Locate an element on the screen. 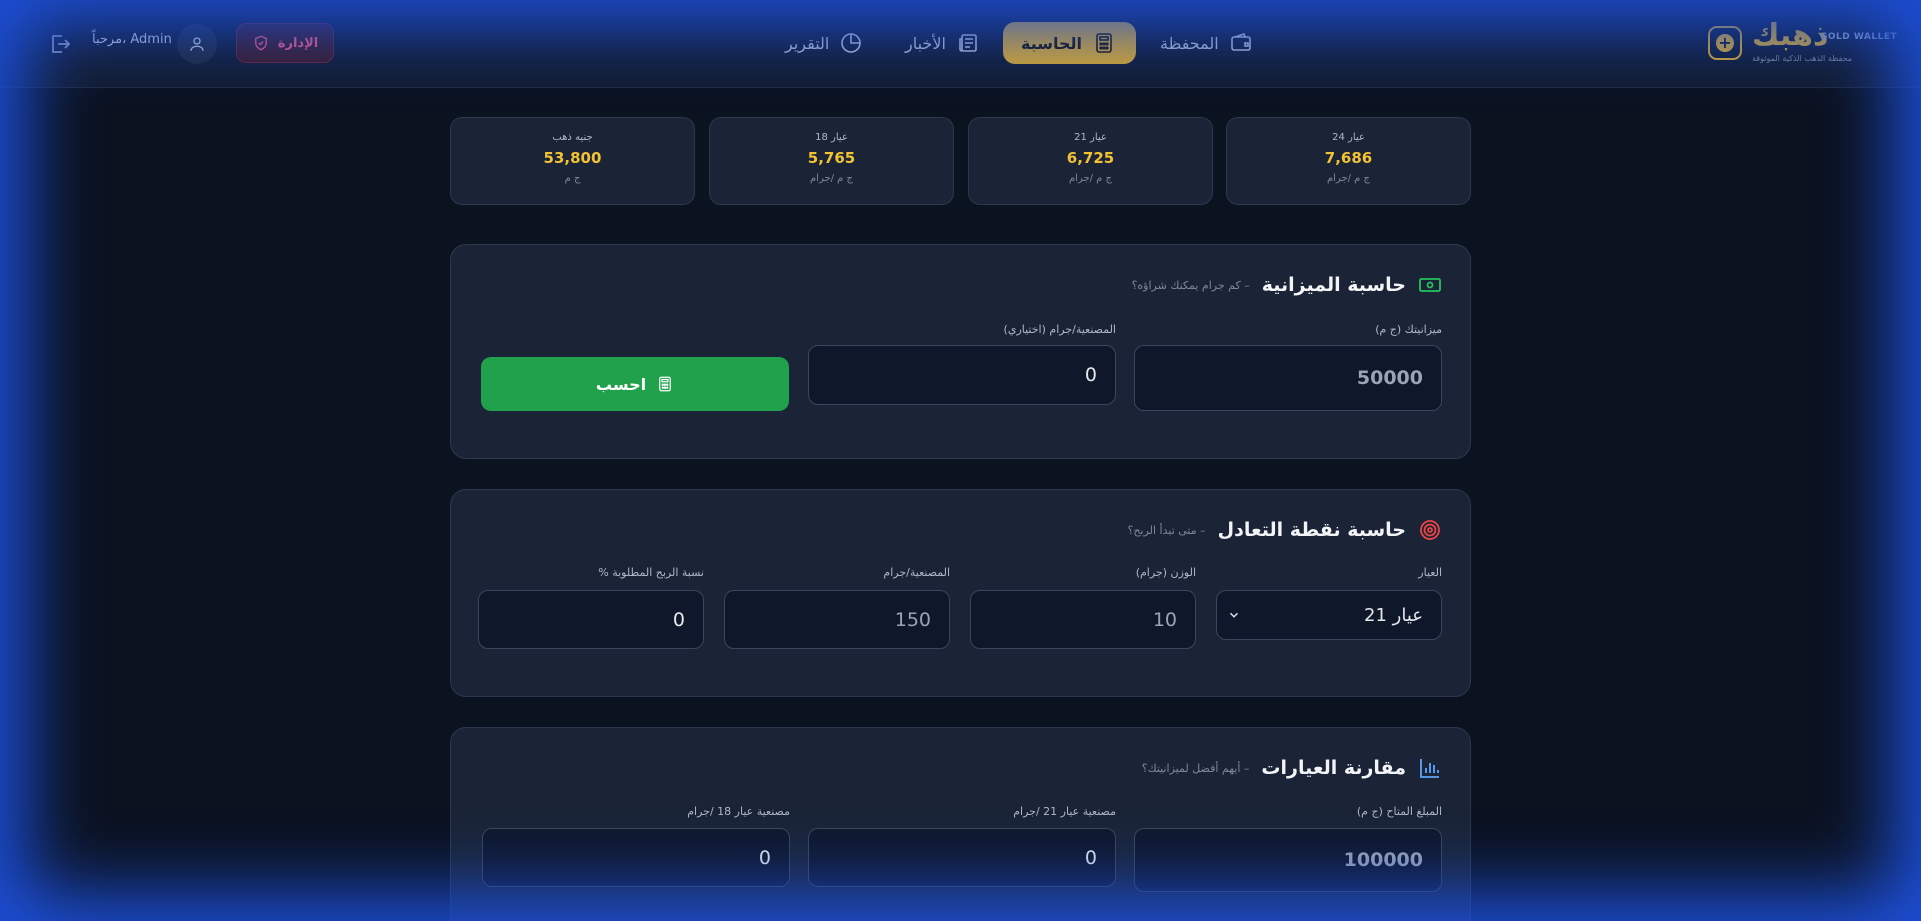 The image size is (1921, 921). compare-title: مقارنة العيارات is located at coordinates (1333, 768).